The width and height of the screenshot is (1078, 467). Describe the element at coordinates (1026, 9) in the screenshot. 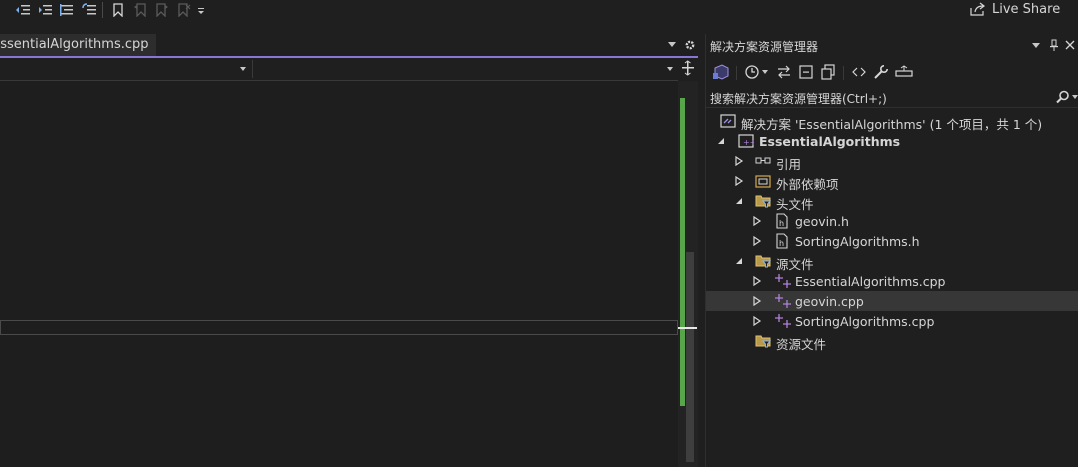

I see `live-share-label: Live Share` at that location.